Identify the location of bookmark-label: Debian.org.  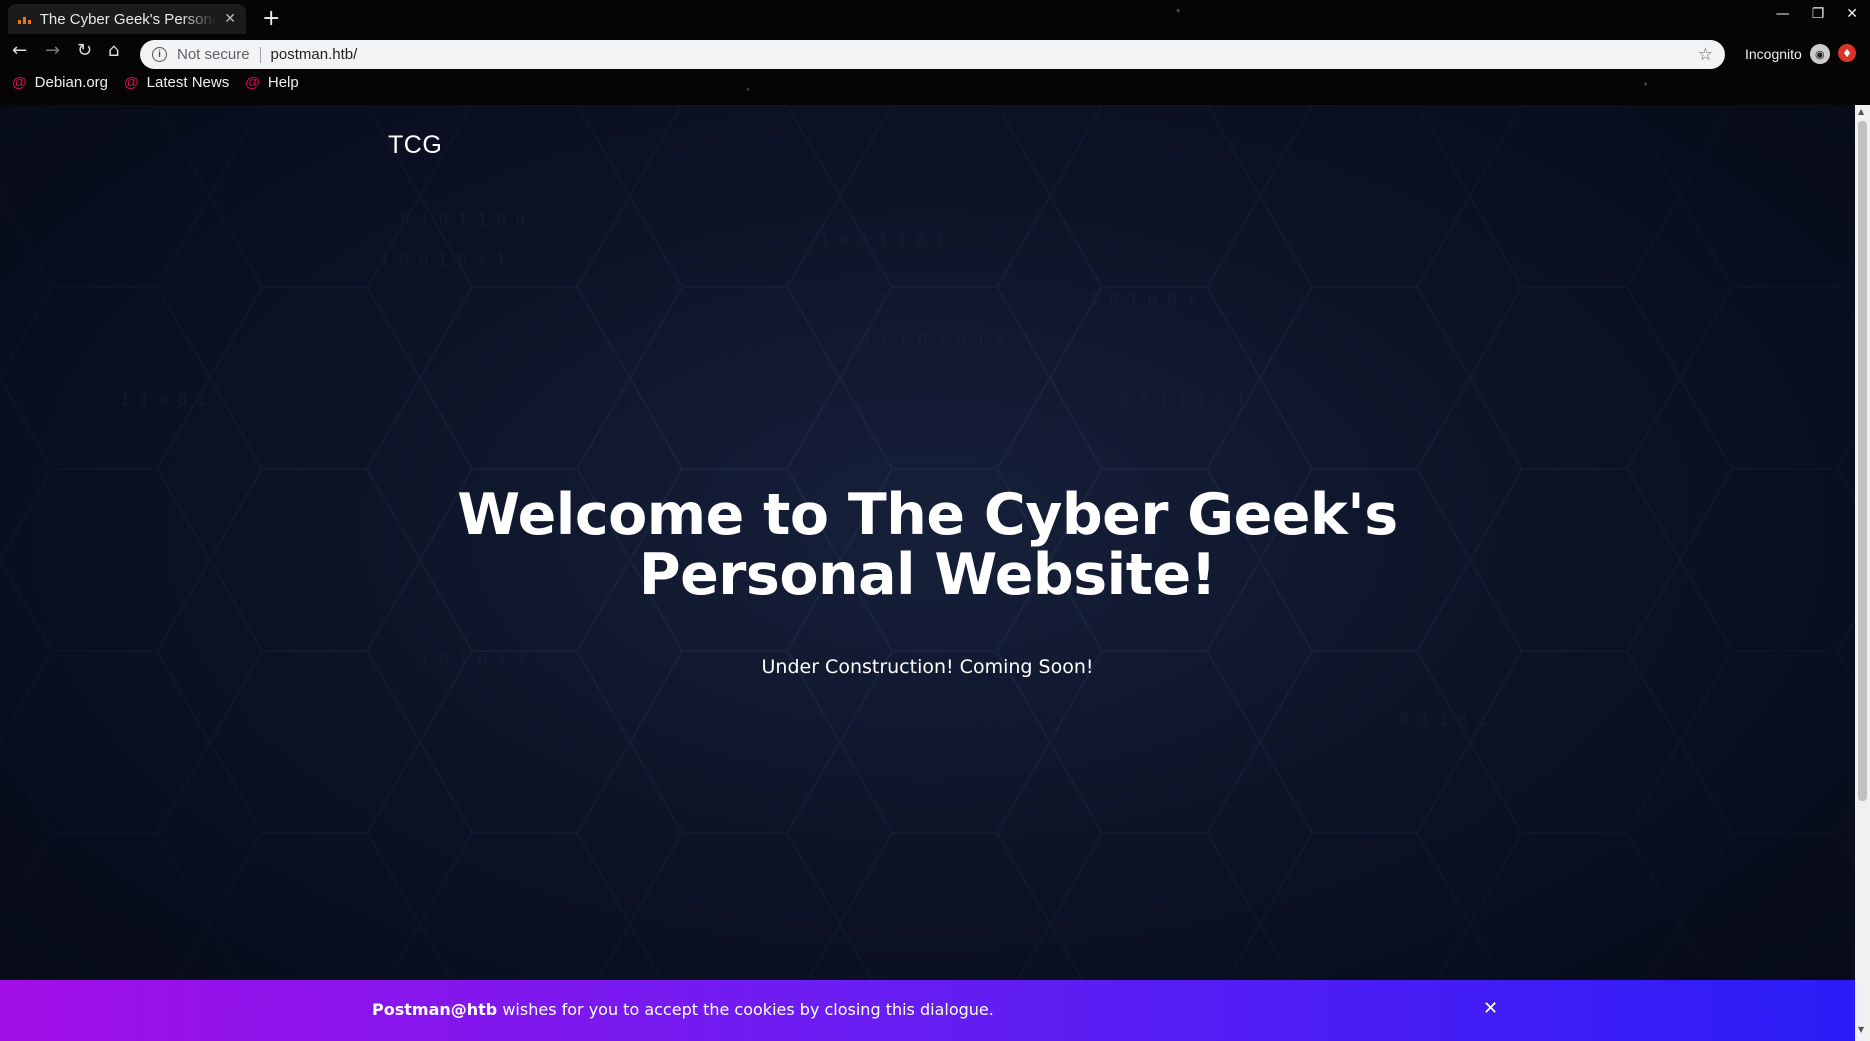
(71, 82).